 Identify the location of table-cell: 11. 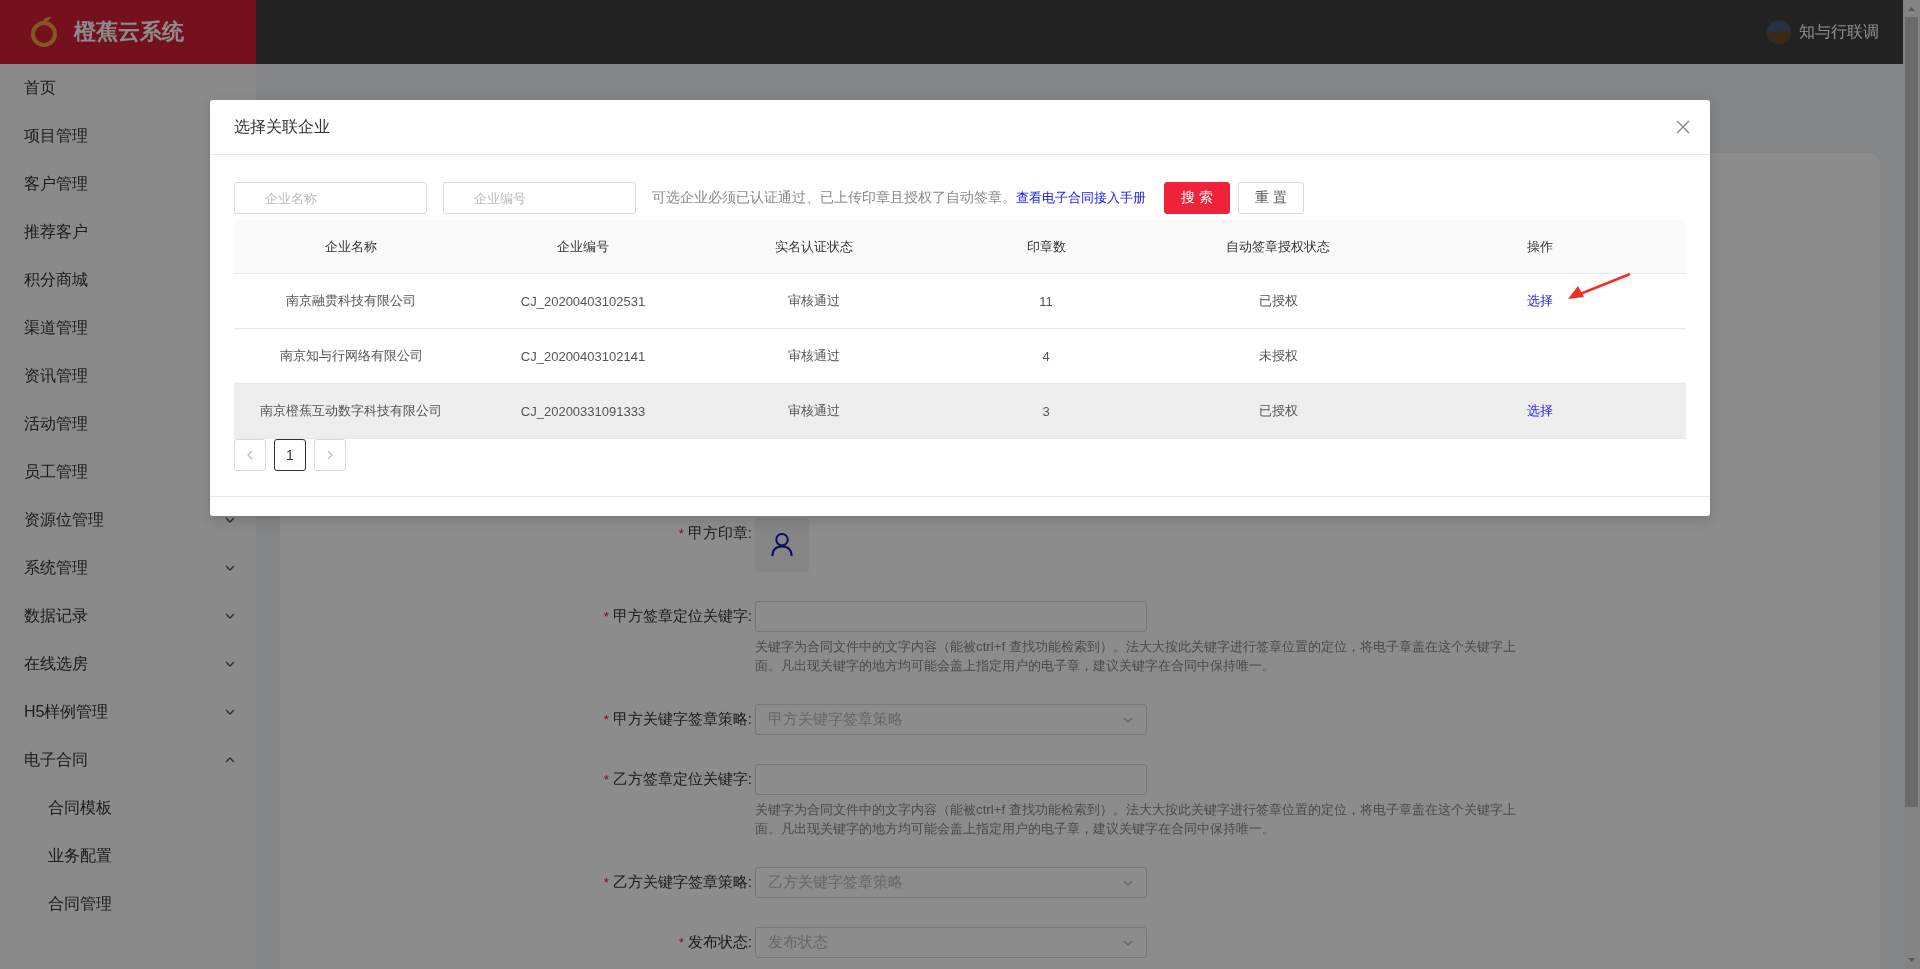
(1046, 301).